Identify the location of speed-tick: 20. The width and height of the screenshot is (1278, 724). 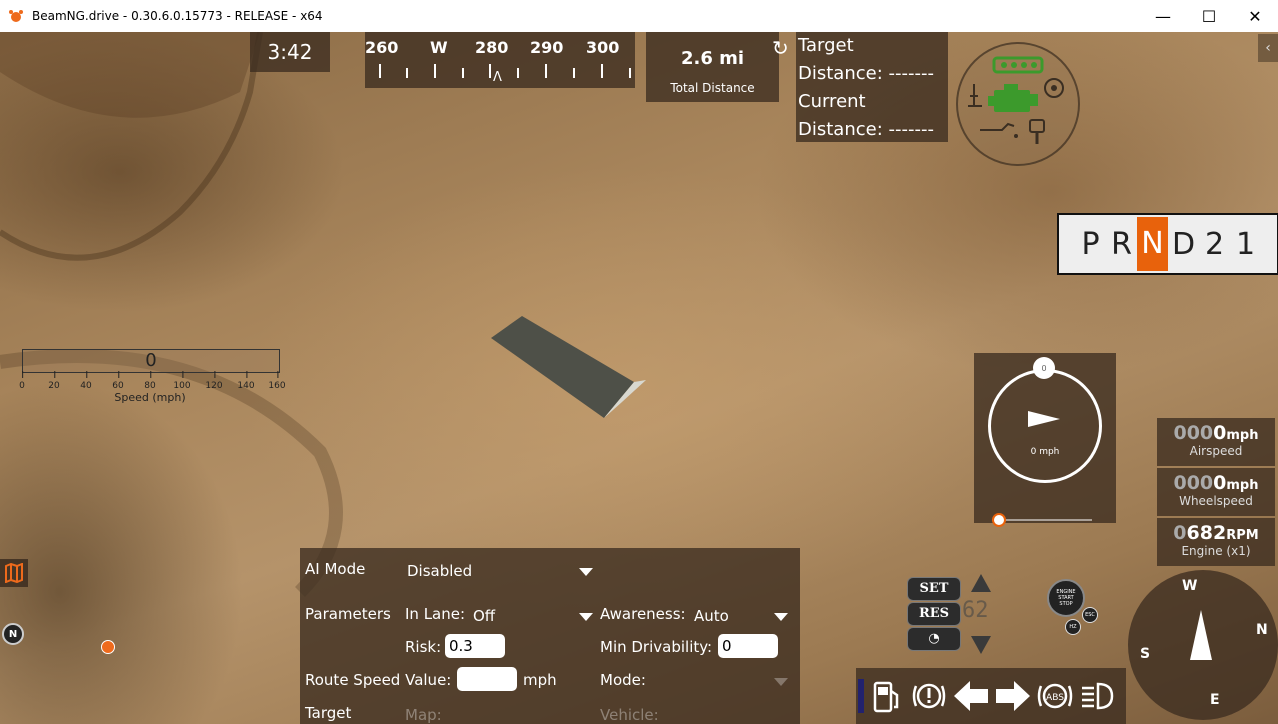
(54, 381).